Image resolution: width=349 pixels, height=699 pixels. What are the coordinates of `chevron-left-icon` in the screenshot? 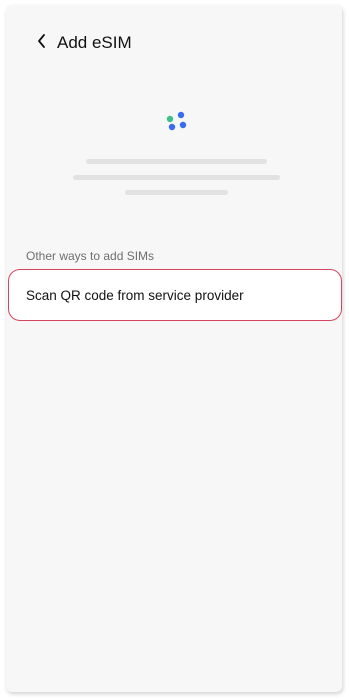 It's located at (42, 43).